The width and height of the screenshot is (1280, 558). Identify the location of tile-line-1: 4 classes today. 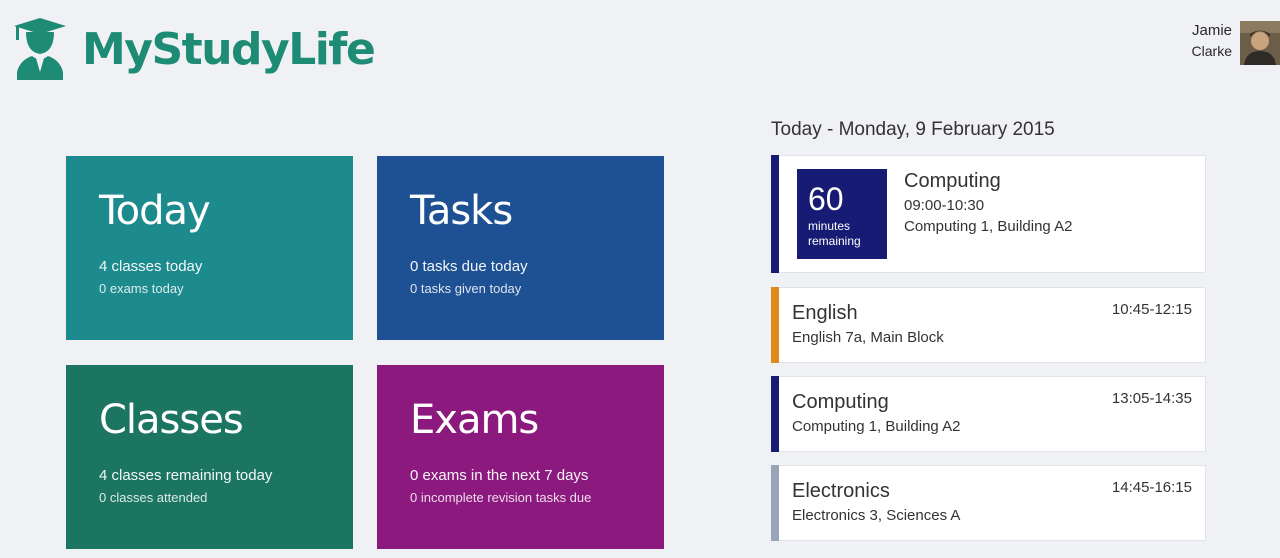
(151, 266).